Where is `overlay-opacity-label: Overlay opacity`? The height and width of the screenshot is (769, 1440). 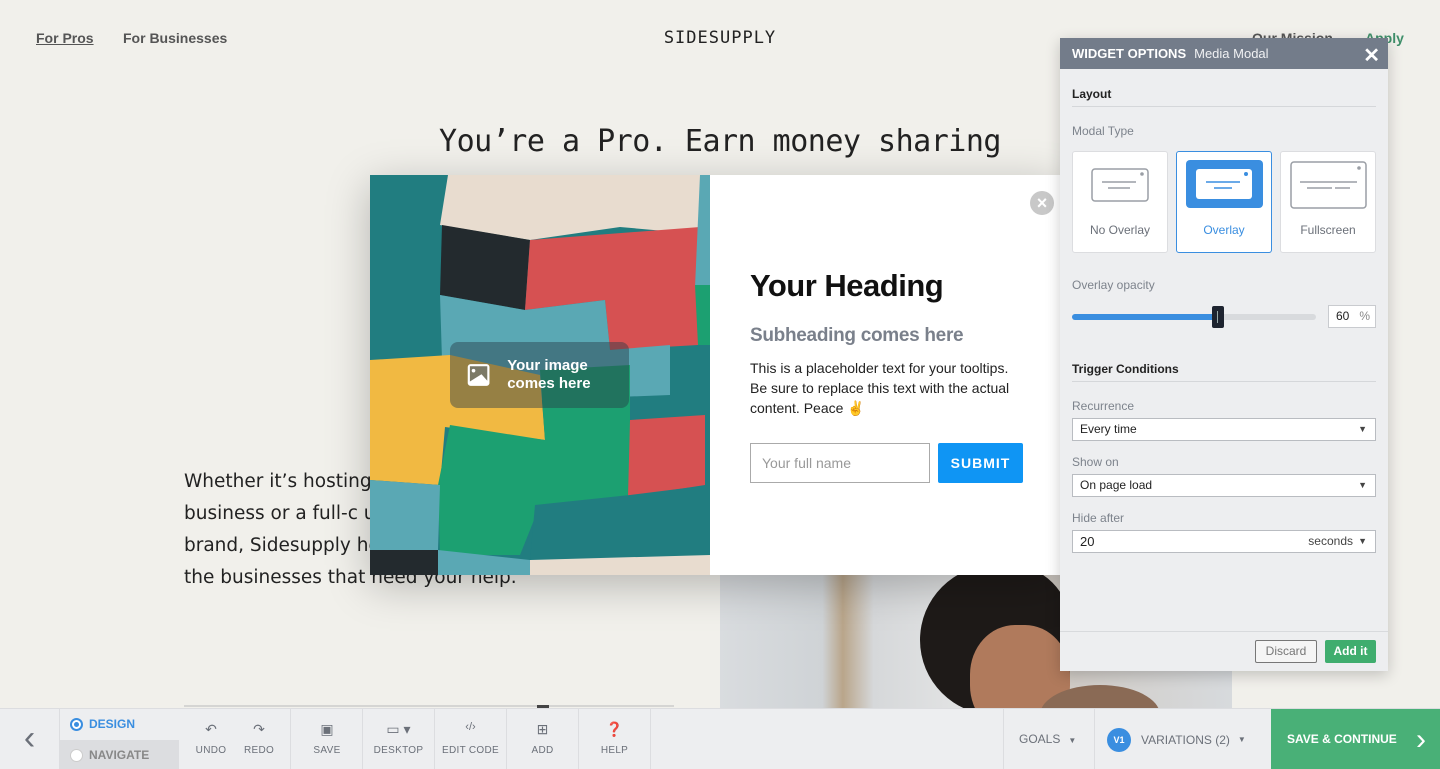
overlay-opacity-label: Overlay opacity is located at coordinates (1113, 285).